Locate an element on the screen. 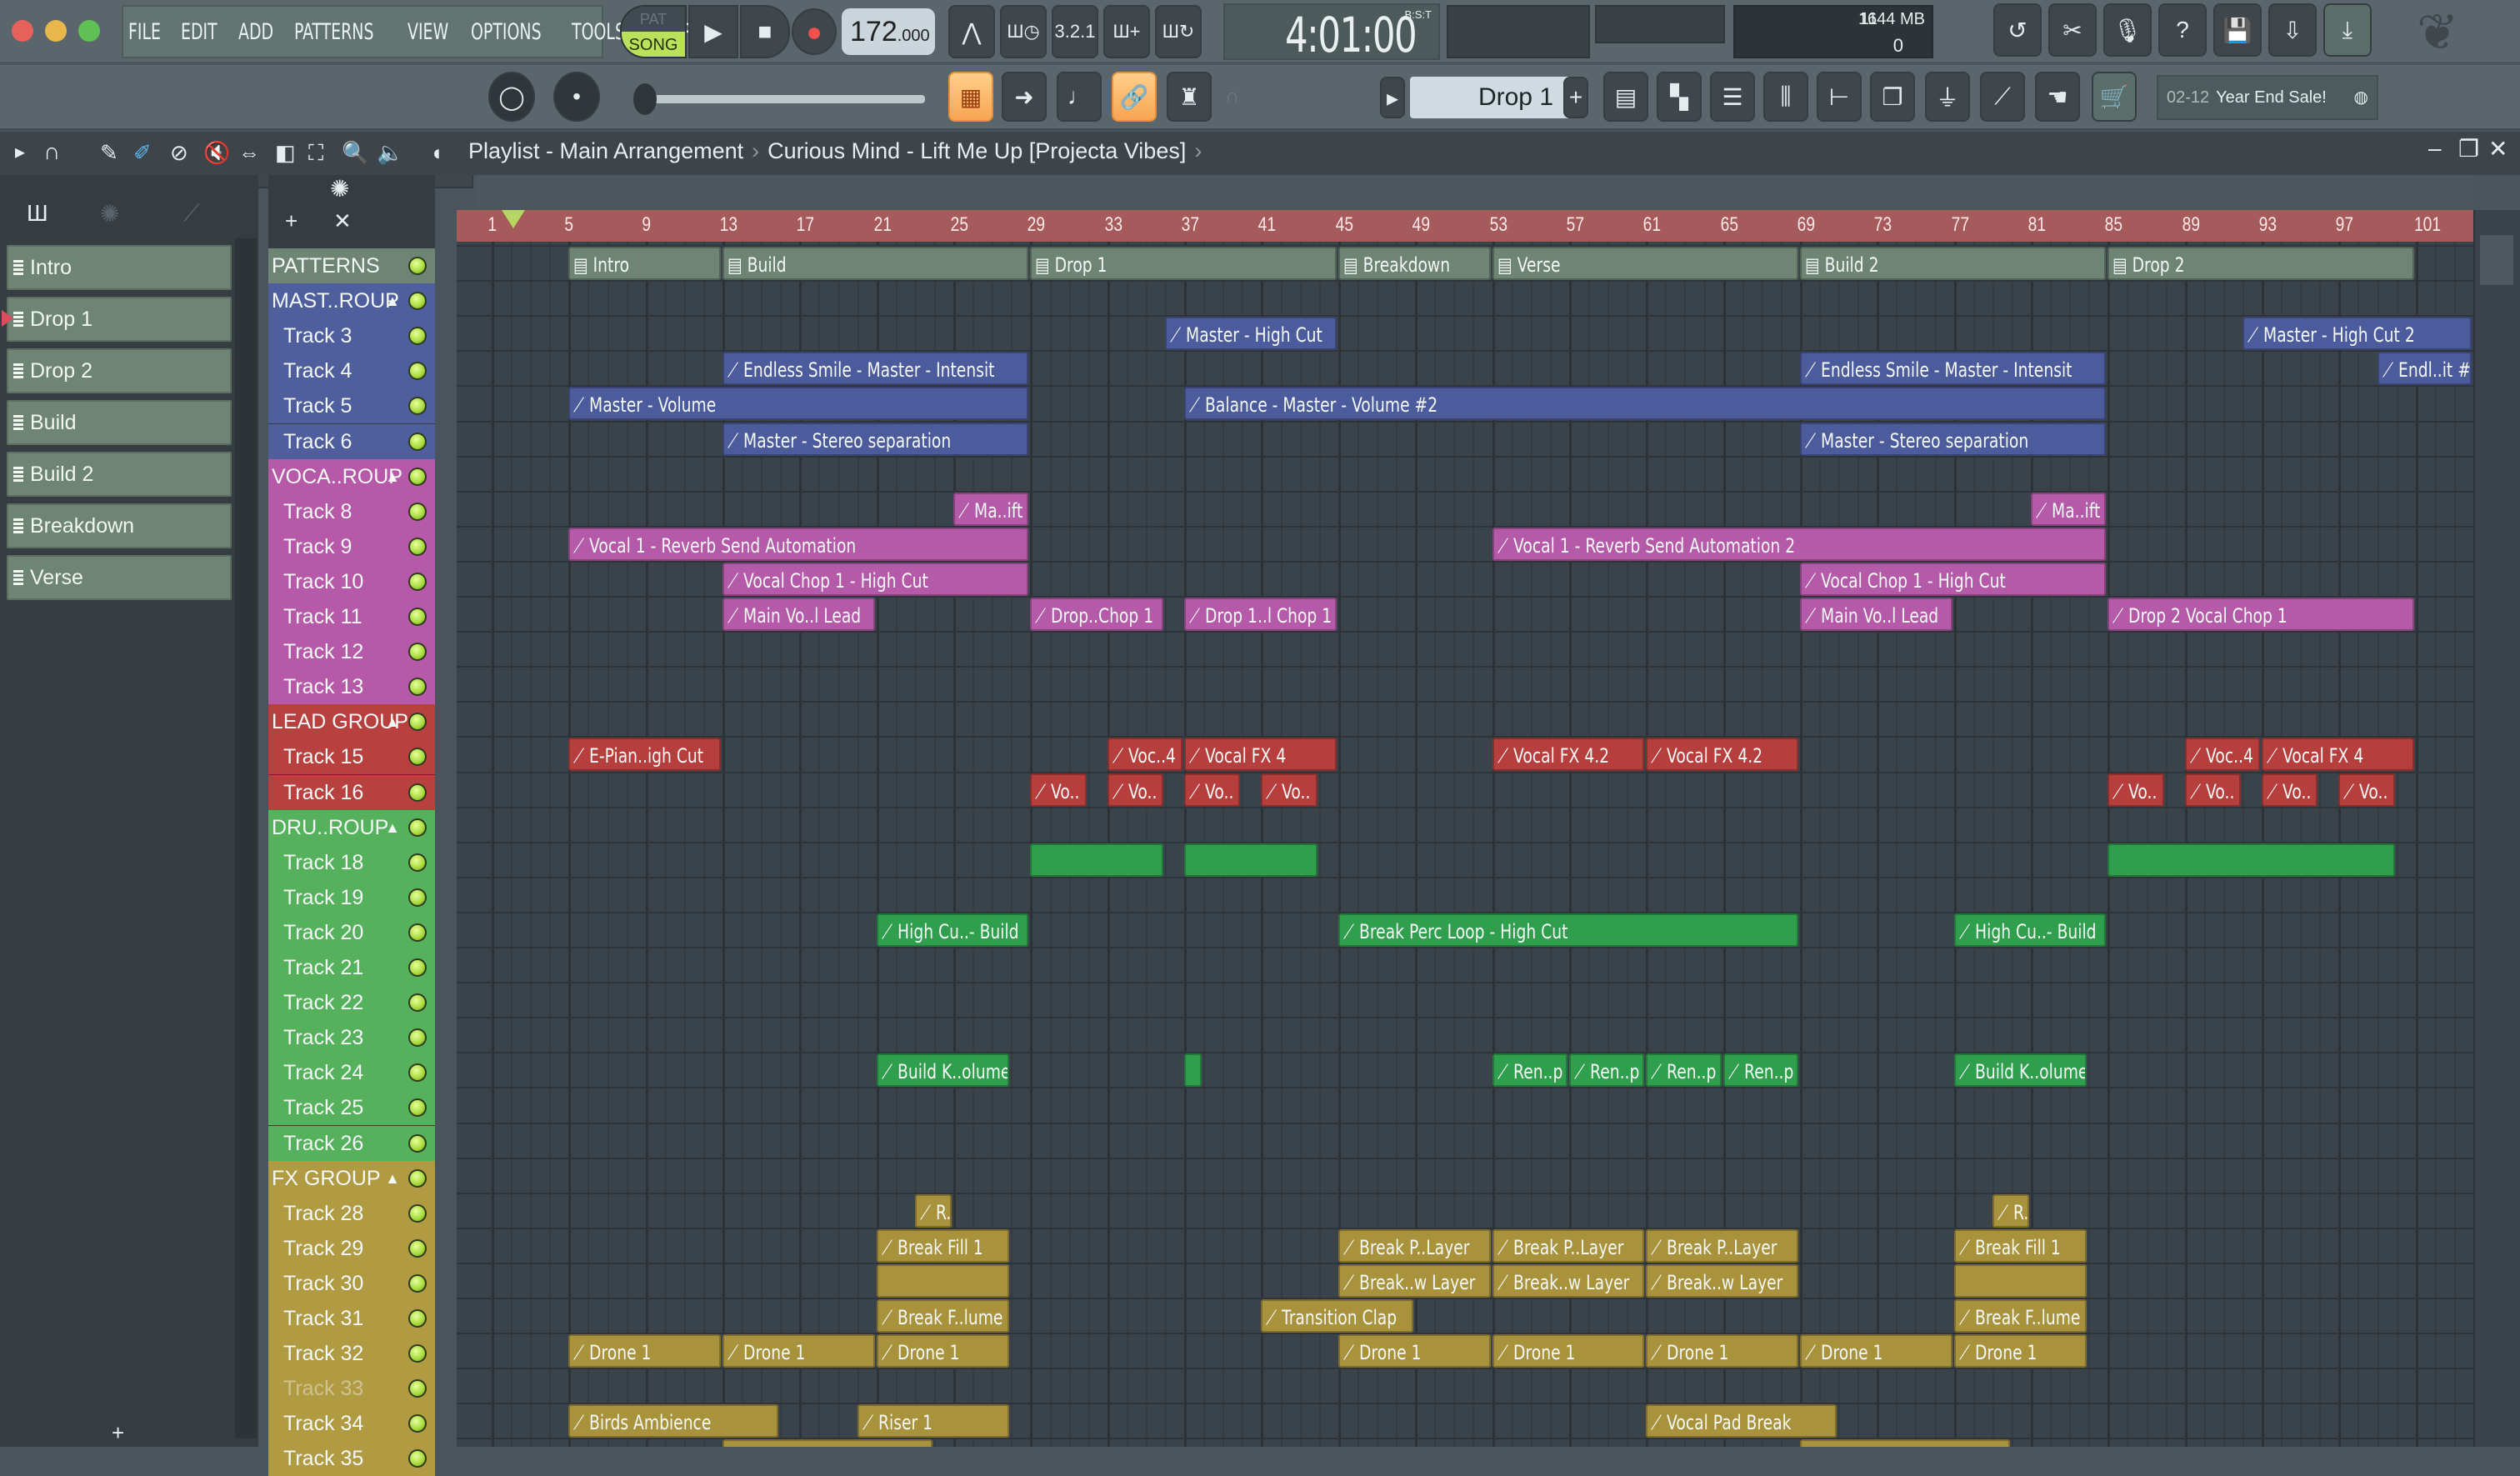 The image size is (2520, 1476). track-header: Track 30 is located at coordinates (351, 1283).